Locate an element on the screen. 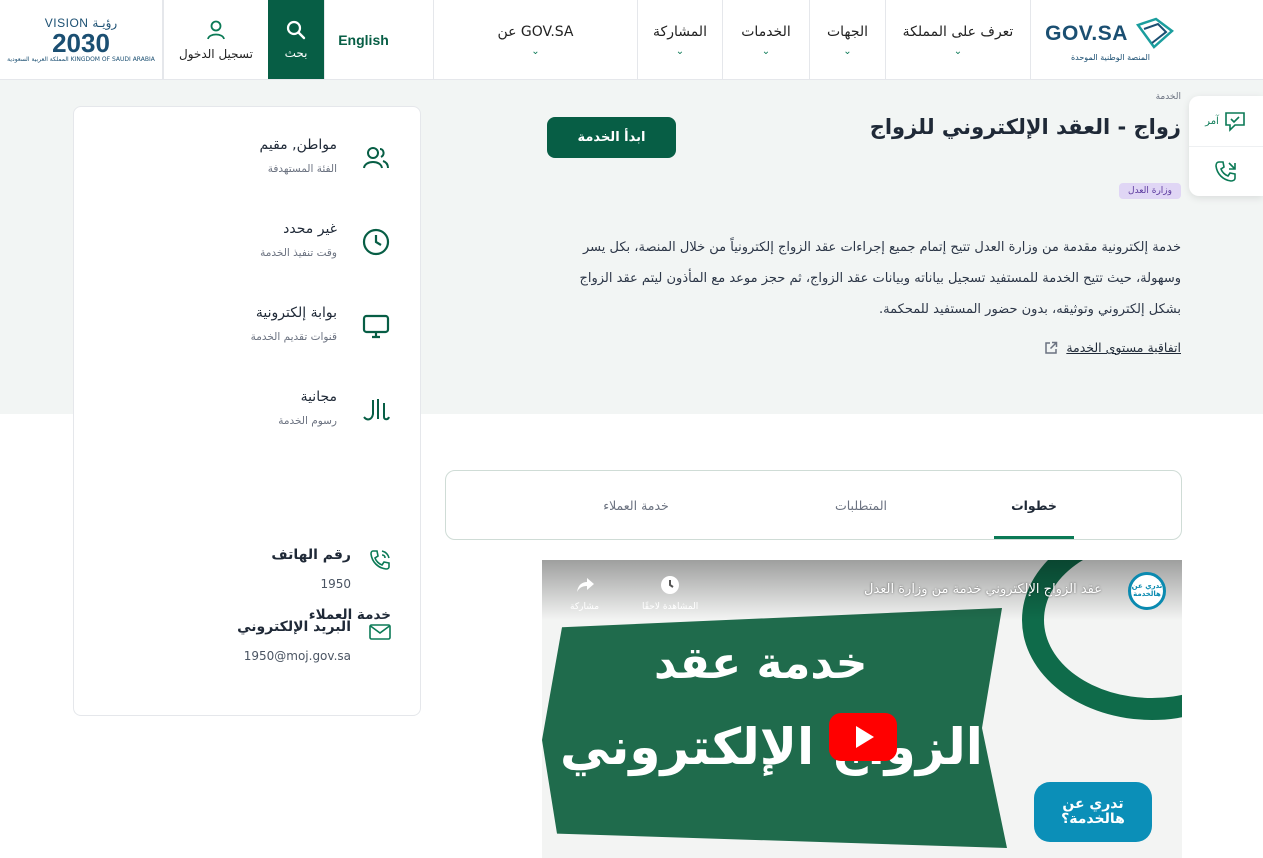 The image size is (1263, 858). phone-value: 1950 is located at coordinates (311, 584).